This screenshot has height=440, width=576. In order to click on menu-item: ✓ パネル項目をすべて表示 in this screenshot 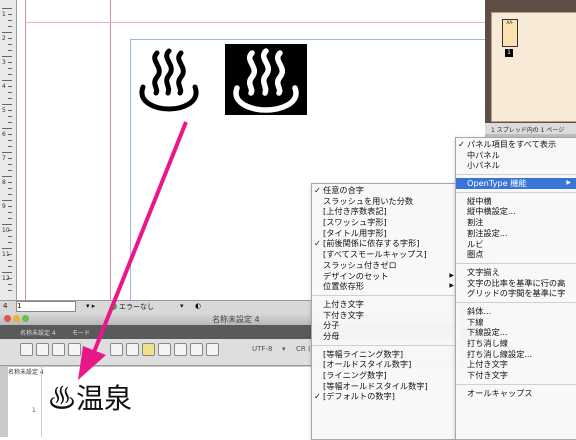, I will do `click(516, 144)`.